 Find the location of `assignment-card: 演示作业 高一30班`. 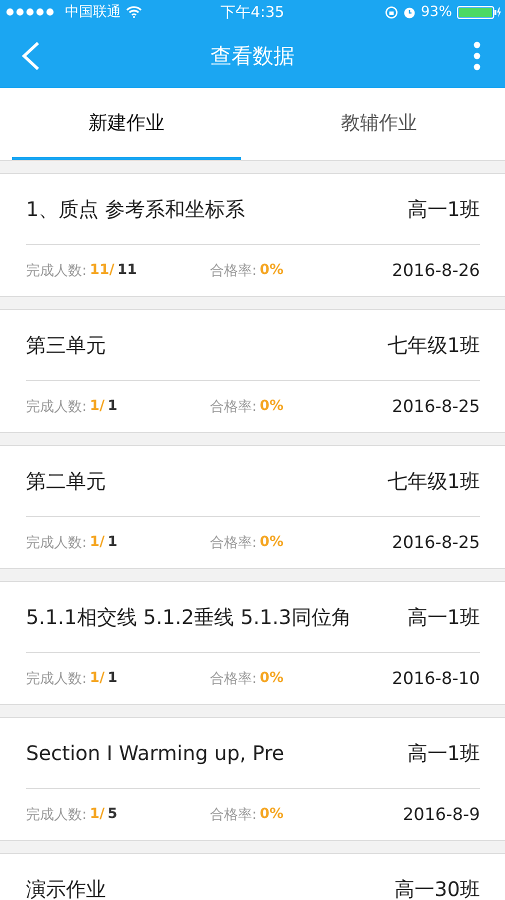

assignment-card: 演示作业 高一30班 is located at coordinates (252, 876).